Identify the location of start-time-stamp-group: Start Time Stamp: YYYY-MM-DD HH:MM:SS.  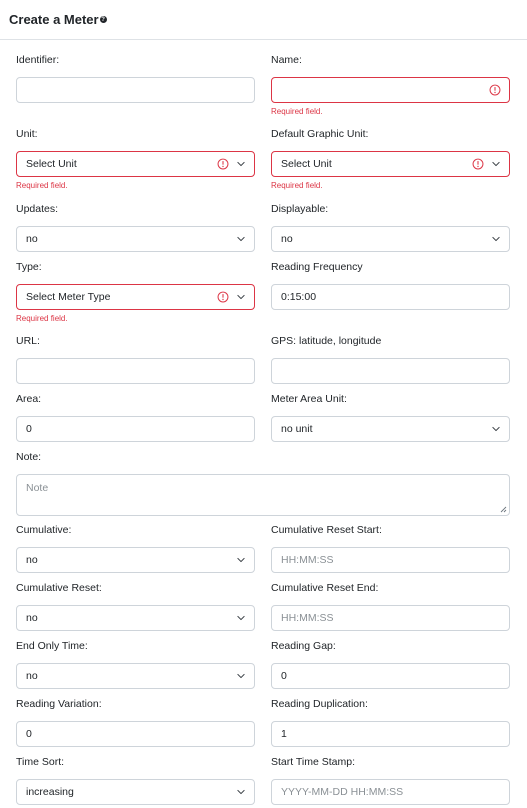
(390, 780).